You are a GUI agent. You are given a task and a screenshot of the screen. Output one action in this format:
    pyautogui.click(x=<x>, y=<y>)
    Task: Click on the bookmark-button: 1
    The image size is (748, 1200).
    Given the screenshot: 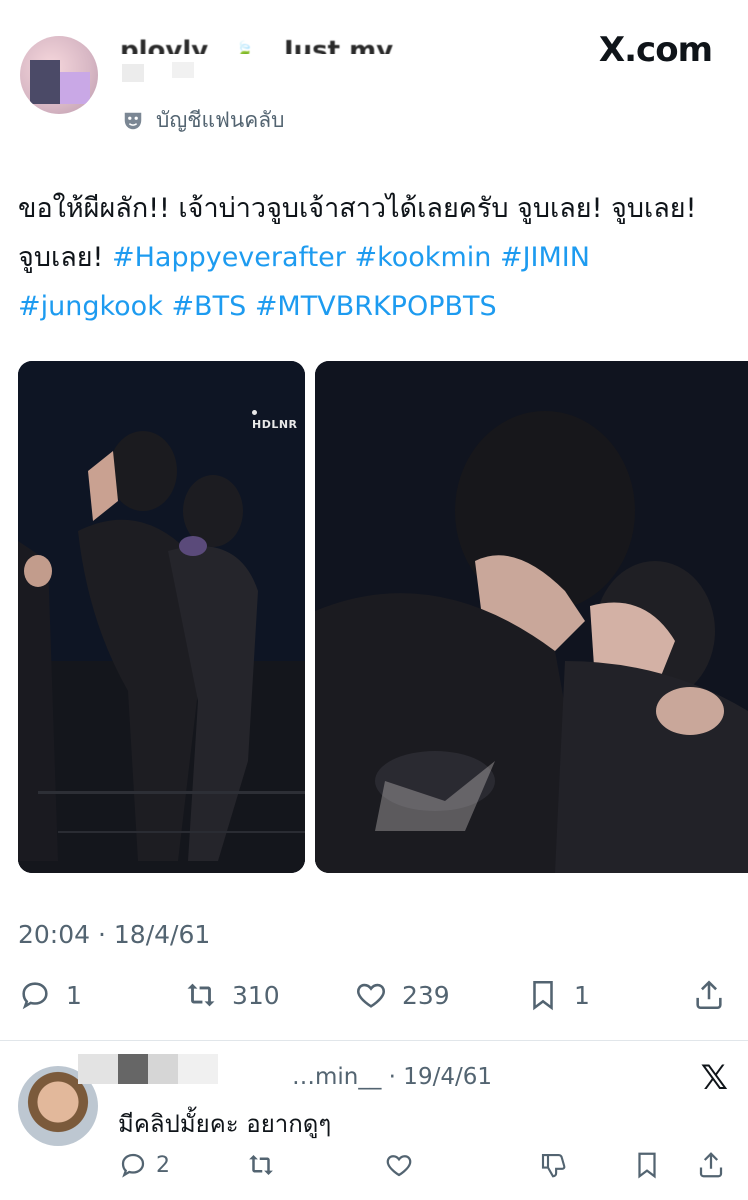 What is the action you would take?
    pyautogui.click(x=558, y=995)
    